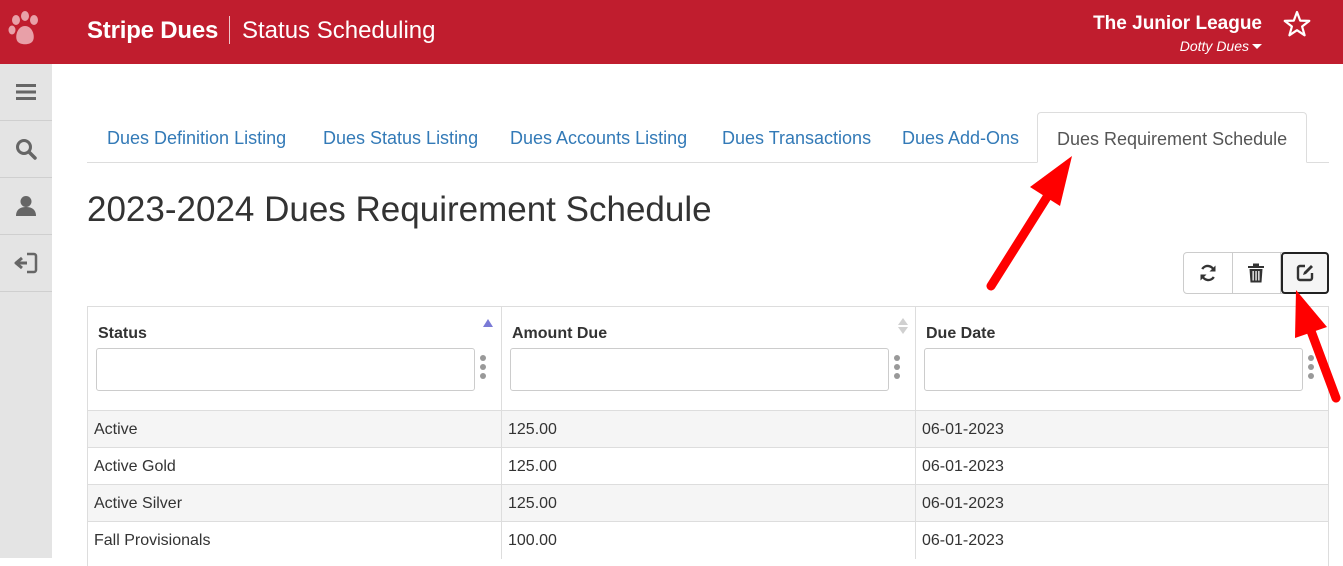  I want to click on refresh-icon, so click(1208, 273).